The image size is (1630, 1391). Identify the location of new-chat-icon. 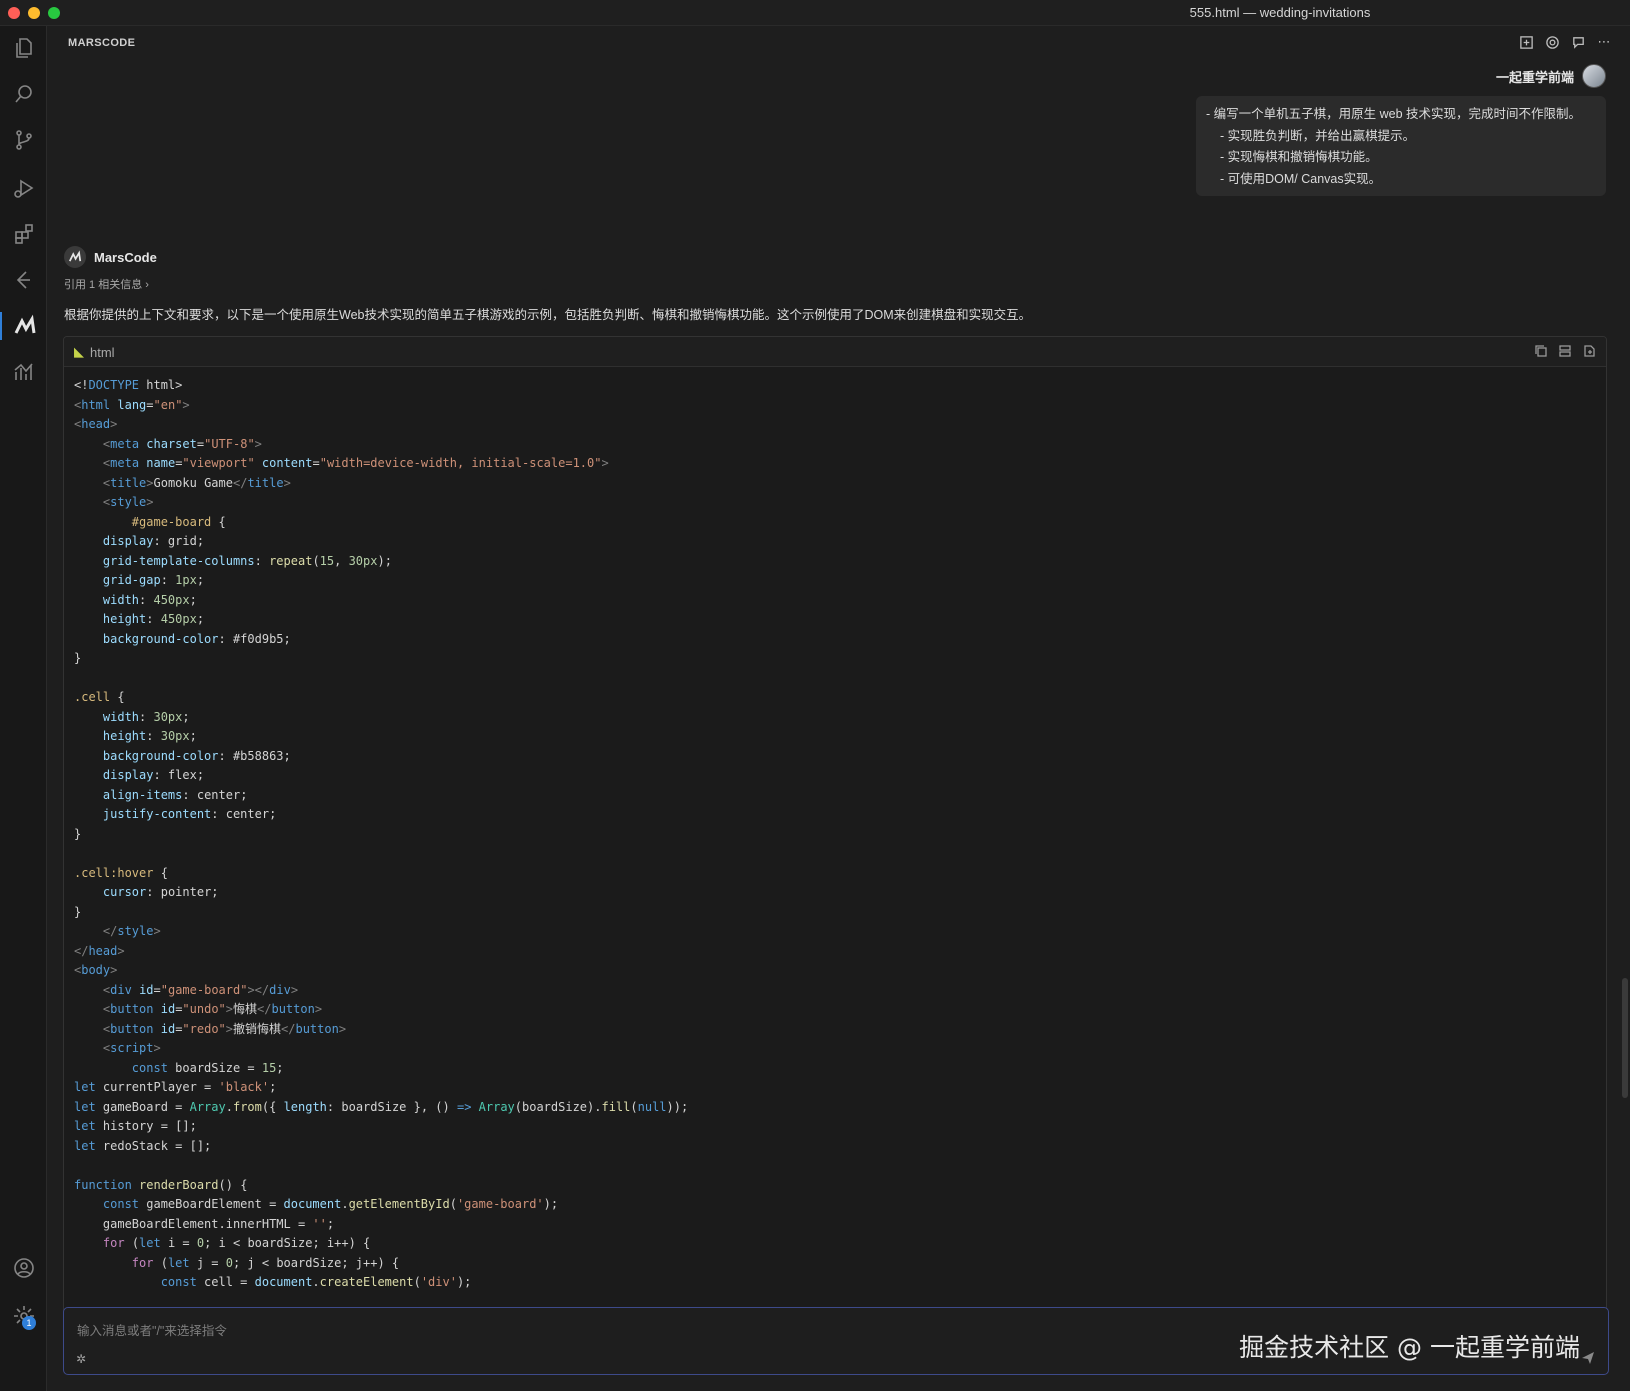
(1526, 42).